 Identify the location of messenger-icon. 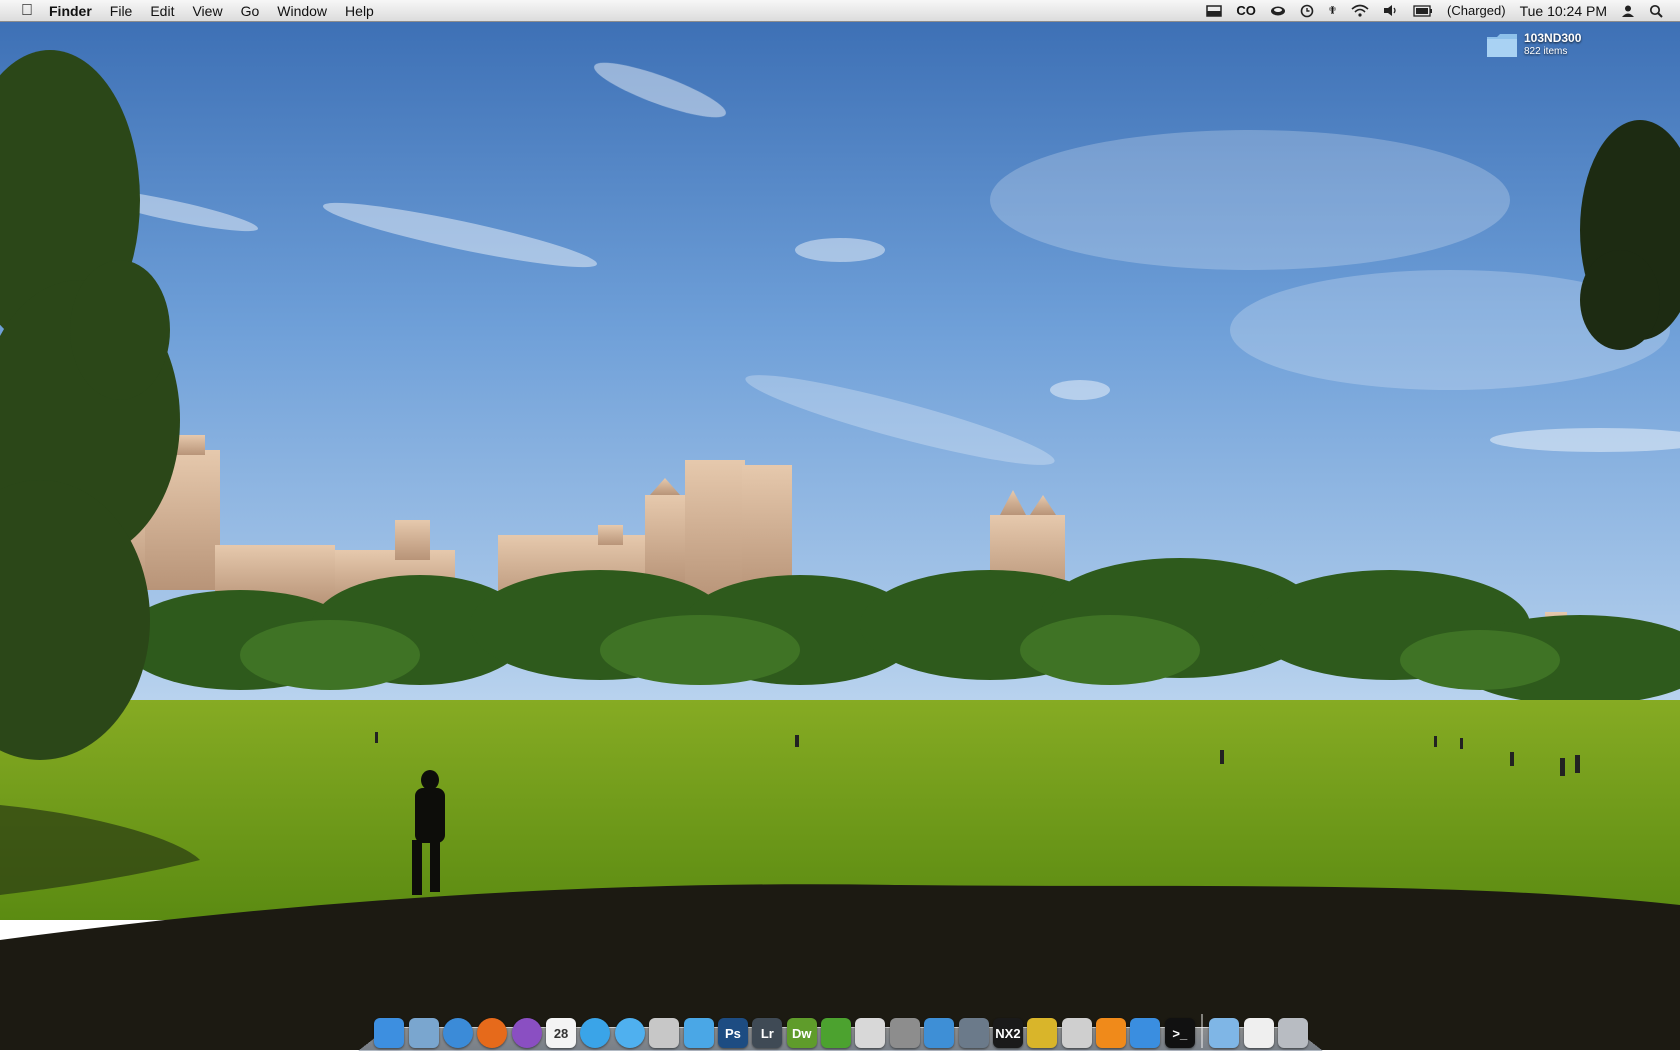
(595, 1033).